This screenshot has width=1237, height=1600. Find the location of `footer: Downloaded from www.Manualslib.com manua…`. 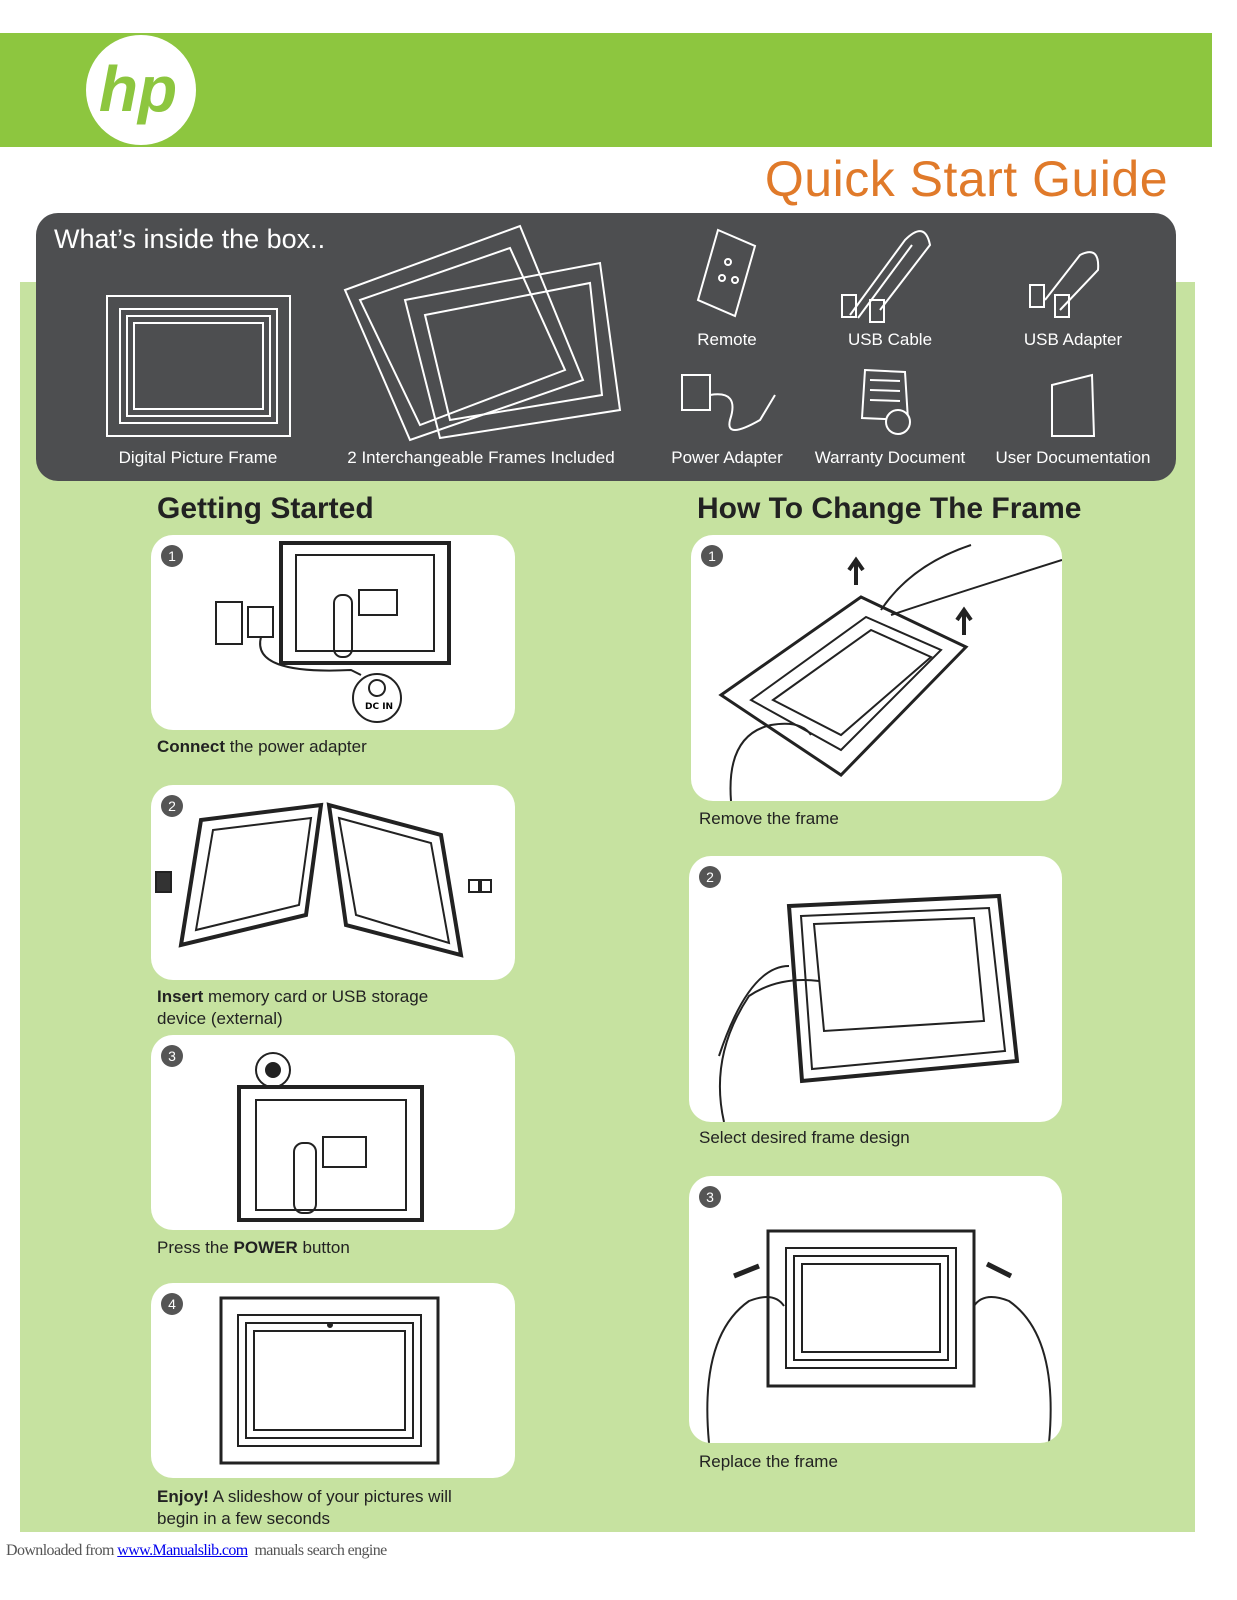

footer: Downloaded from www.Manualslib.com manua… is located at coordinates (196, 1551).